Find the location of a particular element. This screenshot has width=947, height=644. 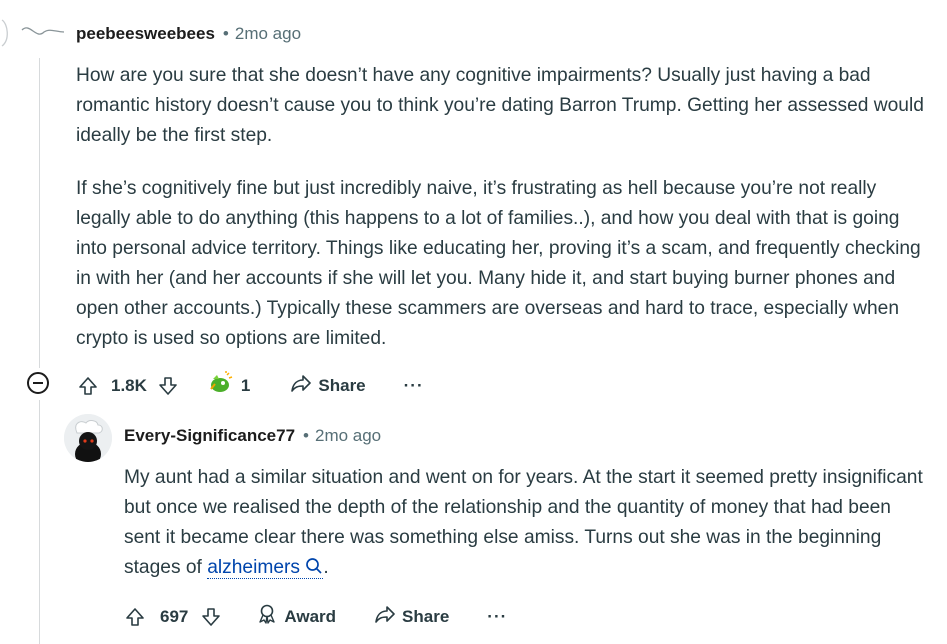

comment-text: . is located at coordinates (326, 567).